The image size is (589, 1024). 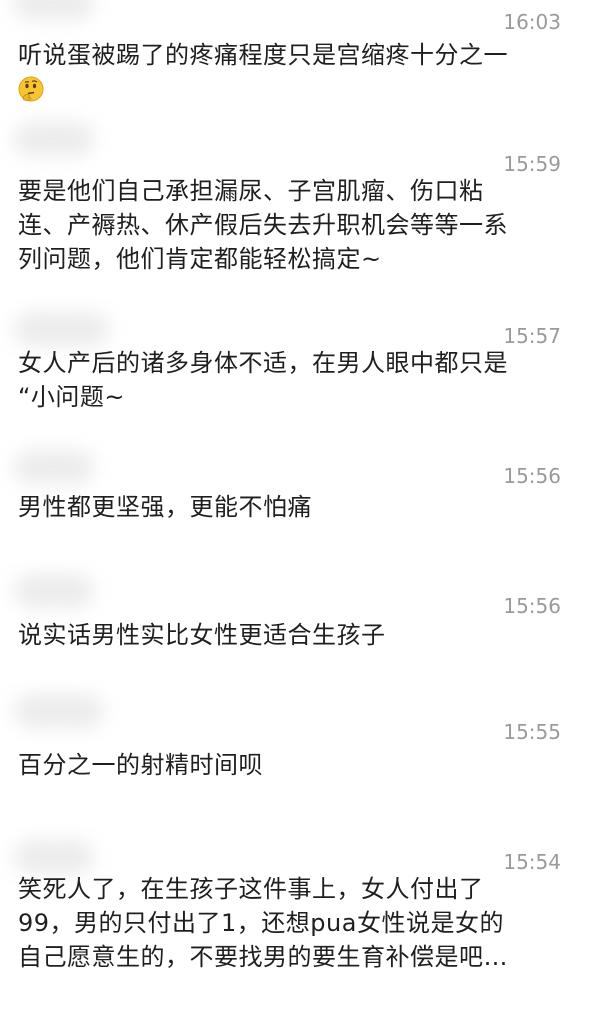 I want to click on comment-text-line: 笑死人了，在生孩子这件事上，女人付出了, so click(x=251, y=889).